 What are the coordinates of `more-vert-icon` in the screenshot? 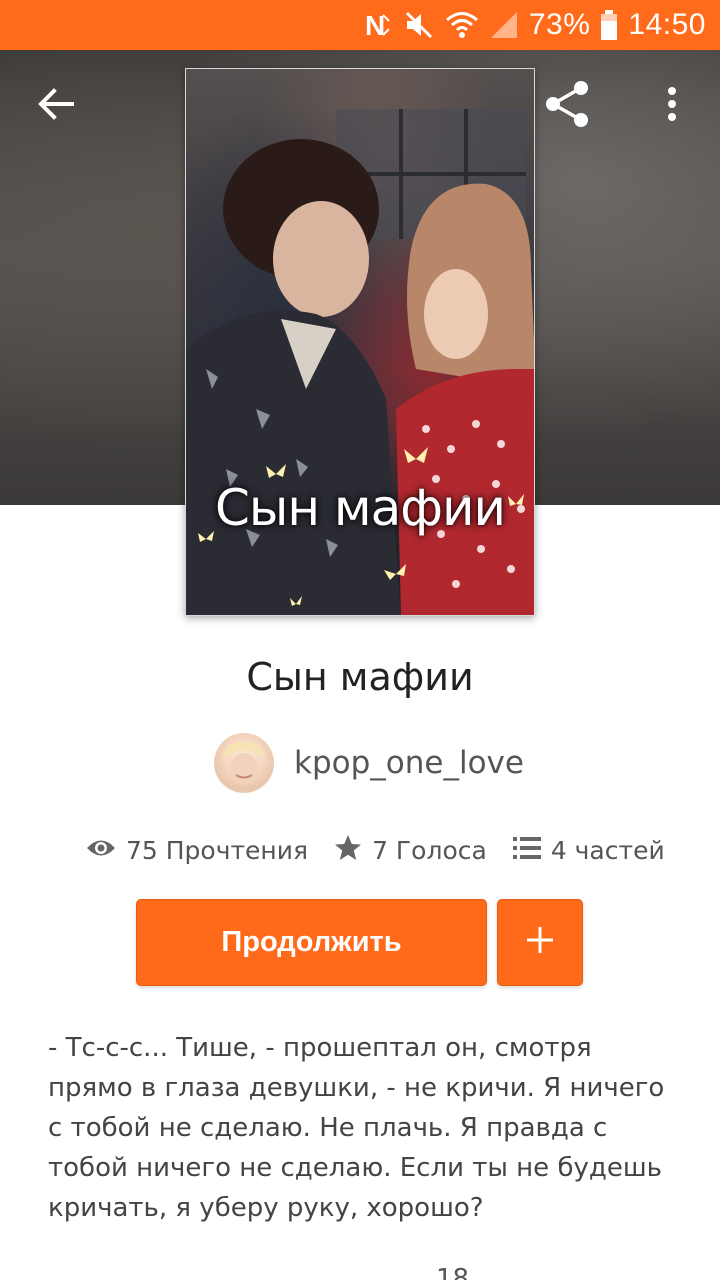 It's located at (672, 106).